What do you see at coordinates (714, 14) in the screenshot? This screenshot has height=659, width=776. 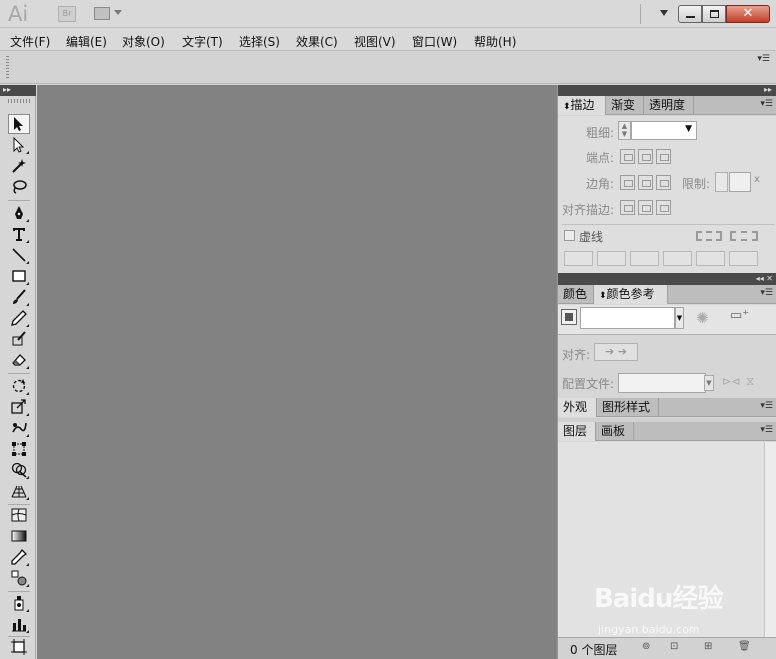 I see `restore-button` at bounding box center [714, 14].